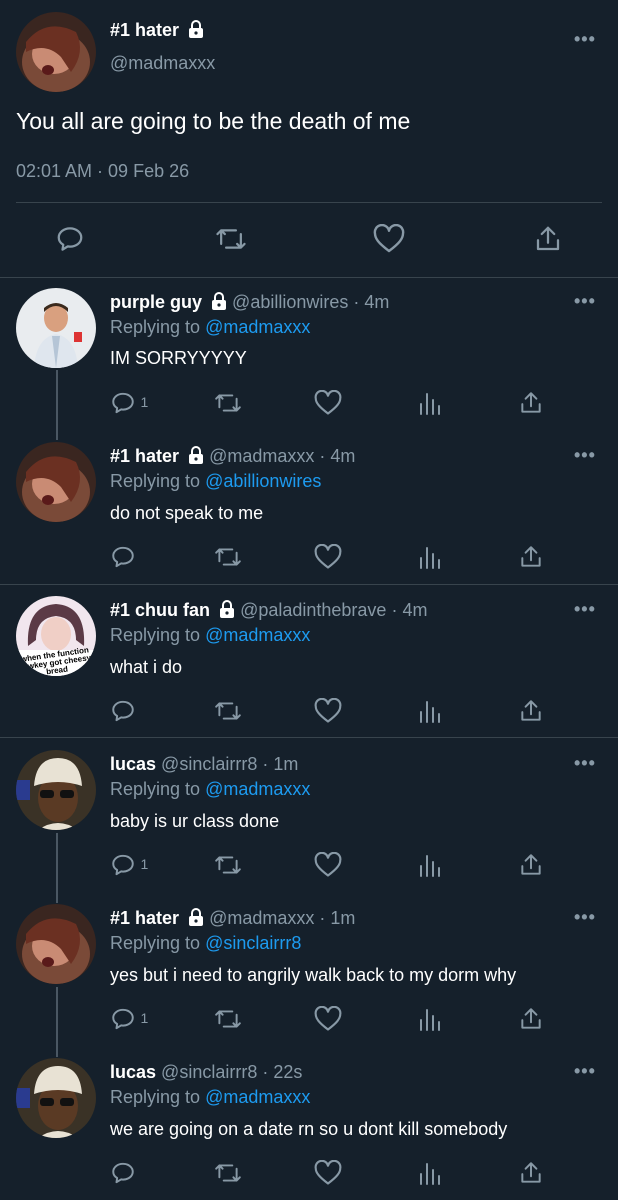 Image resolution: width=618 pixels, height=1200 pixels. Describe the element at coordinates (195, 821) in the screenshot. I see `tweet-text: baby is ur class done` at that location.